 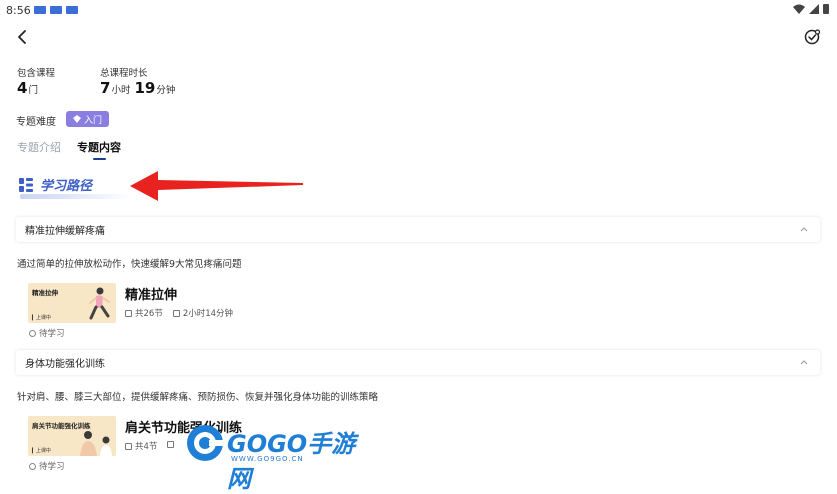 What do you see at coordinates (45, 293) in the screenshot?
I see `thumbnail-title: 精准拉伸` at bounding box center [45, 293].